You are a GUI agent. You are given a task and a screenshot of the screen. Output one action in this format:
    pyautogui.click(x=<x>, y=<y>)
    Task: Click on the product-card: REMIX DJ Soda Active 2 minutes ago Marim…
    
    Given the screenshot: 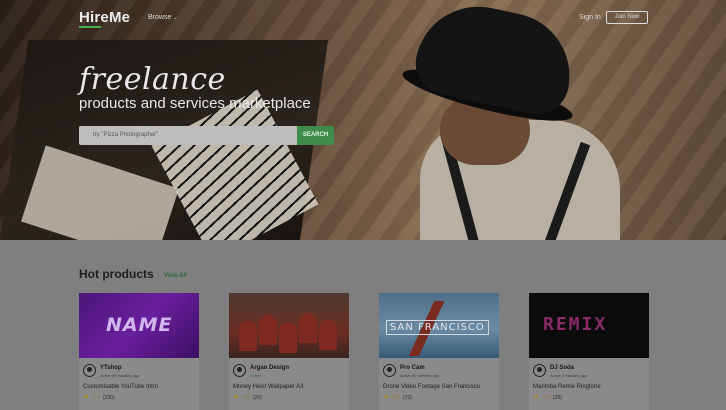 What is the action you would take?
    pyautogui.click(x=589, y=351)
    